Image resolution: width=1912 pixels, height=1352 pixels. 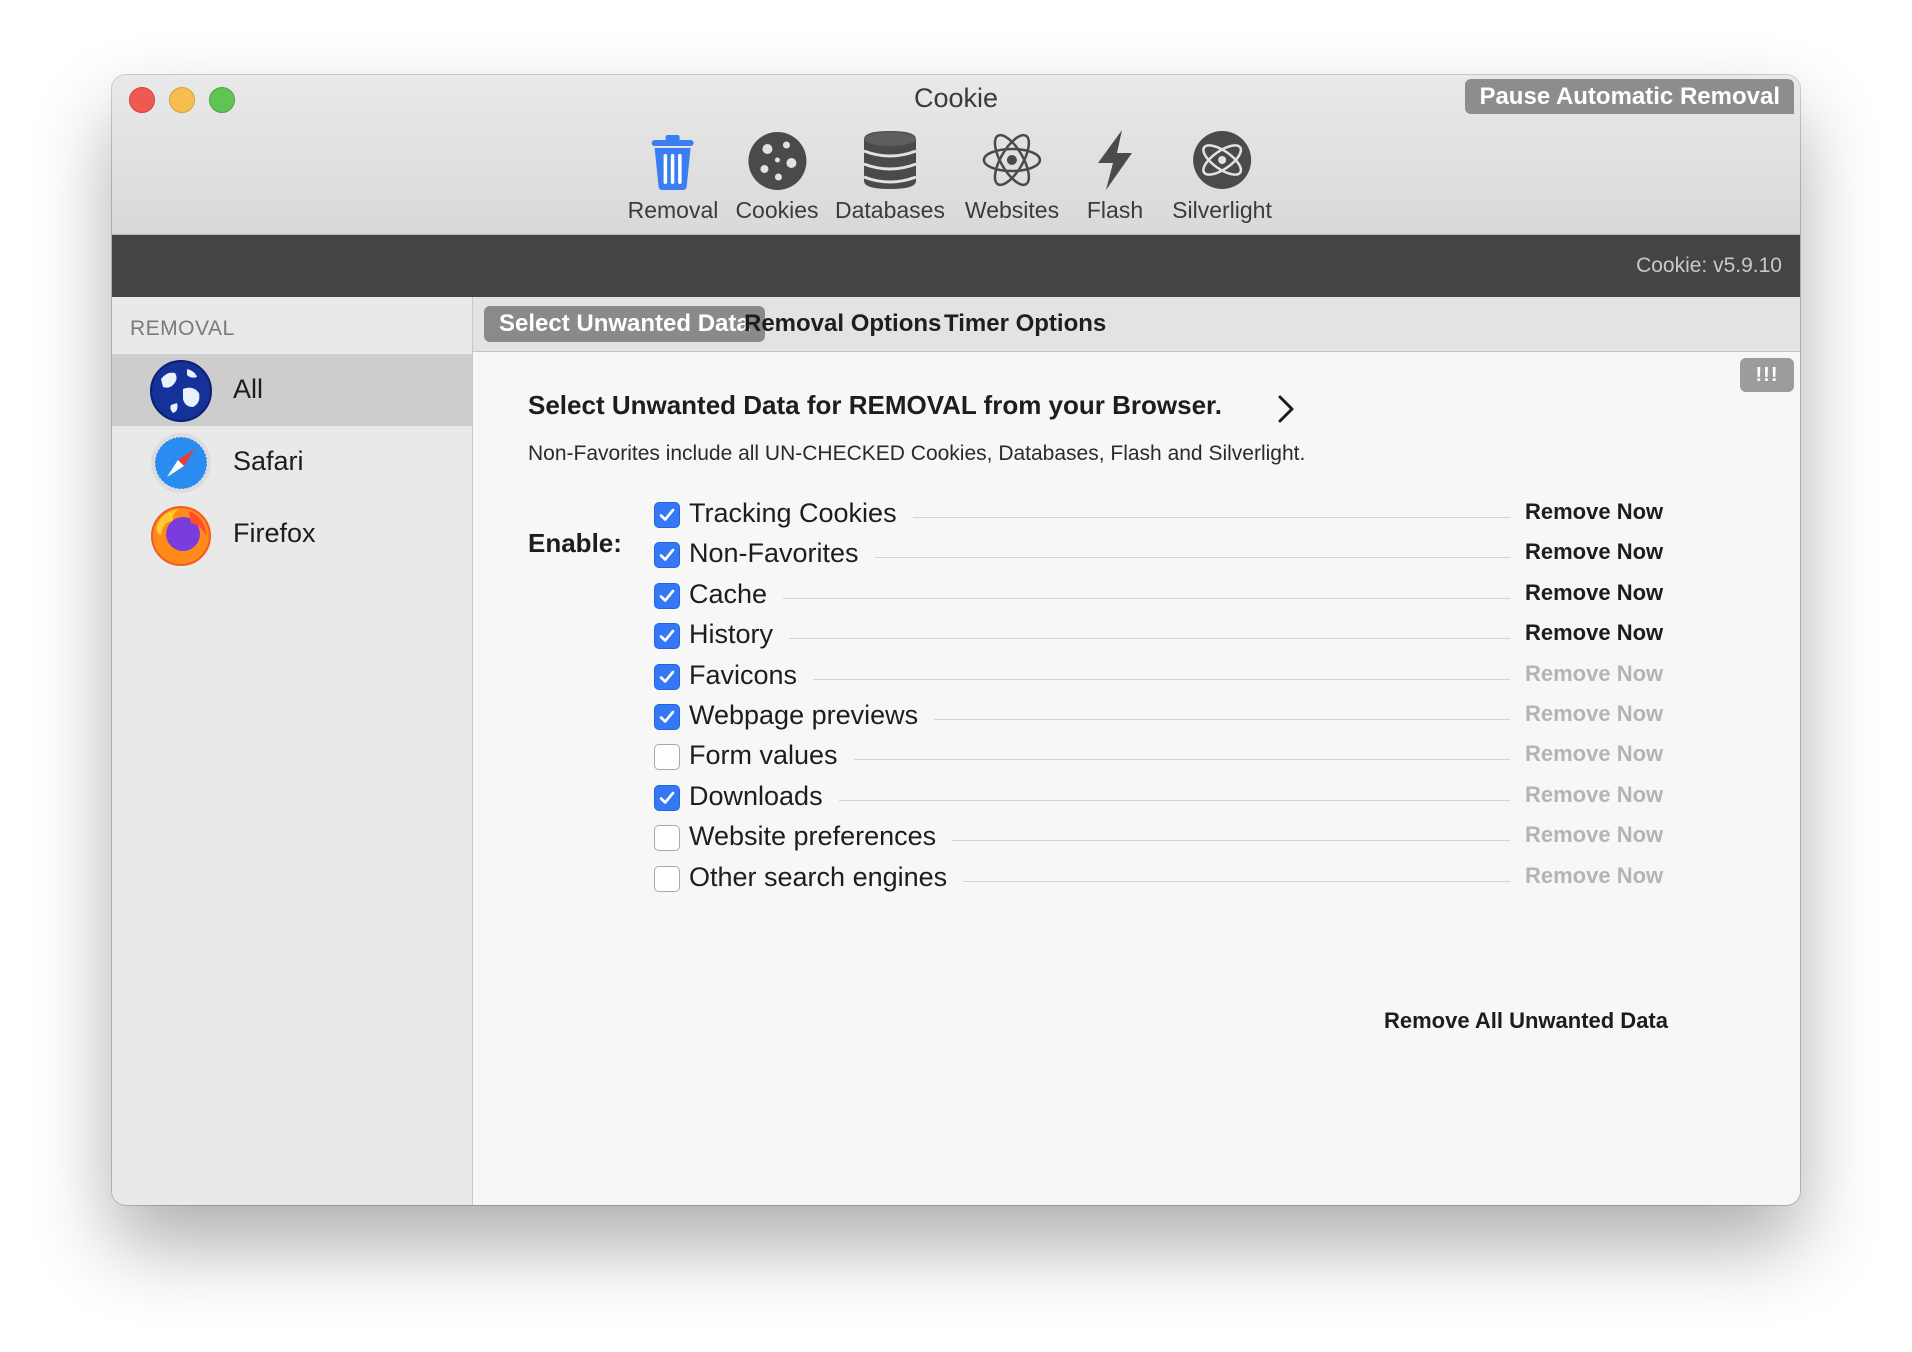 I want to click on checkbox-history, so click(x=667, y=636).